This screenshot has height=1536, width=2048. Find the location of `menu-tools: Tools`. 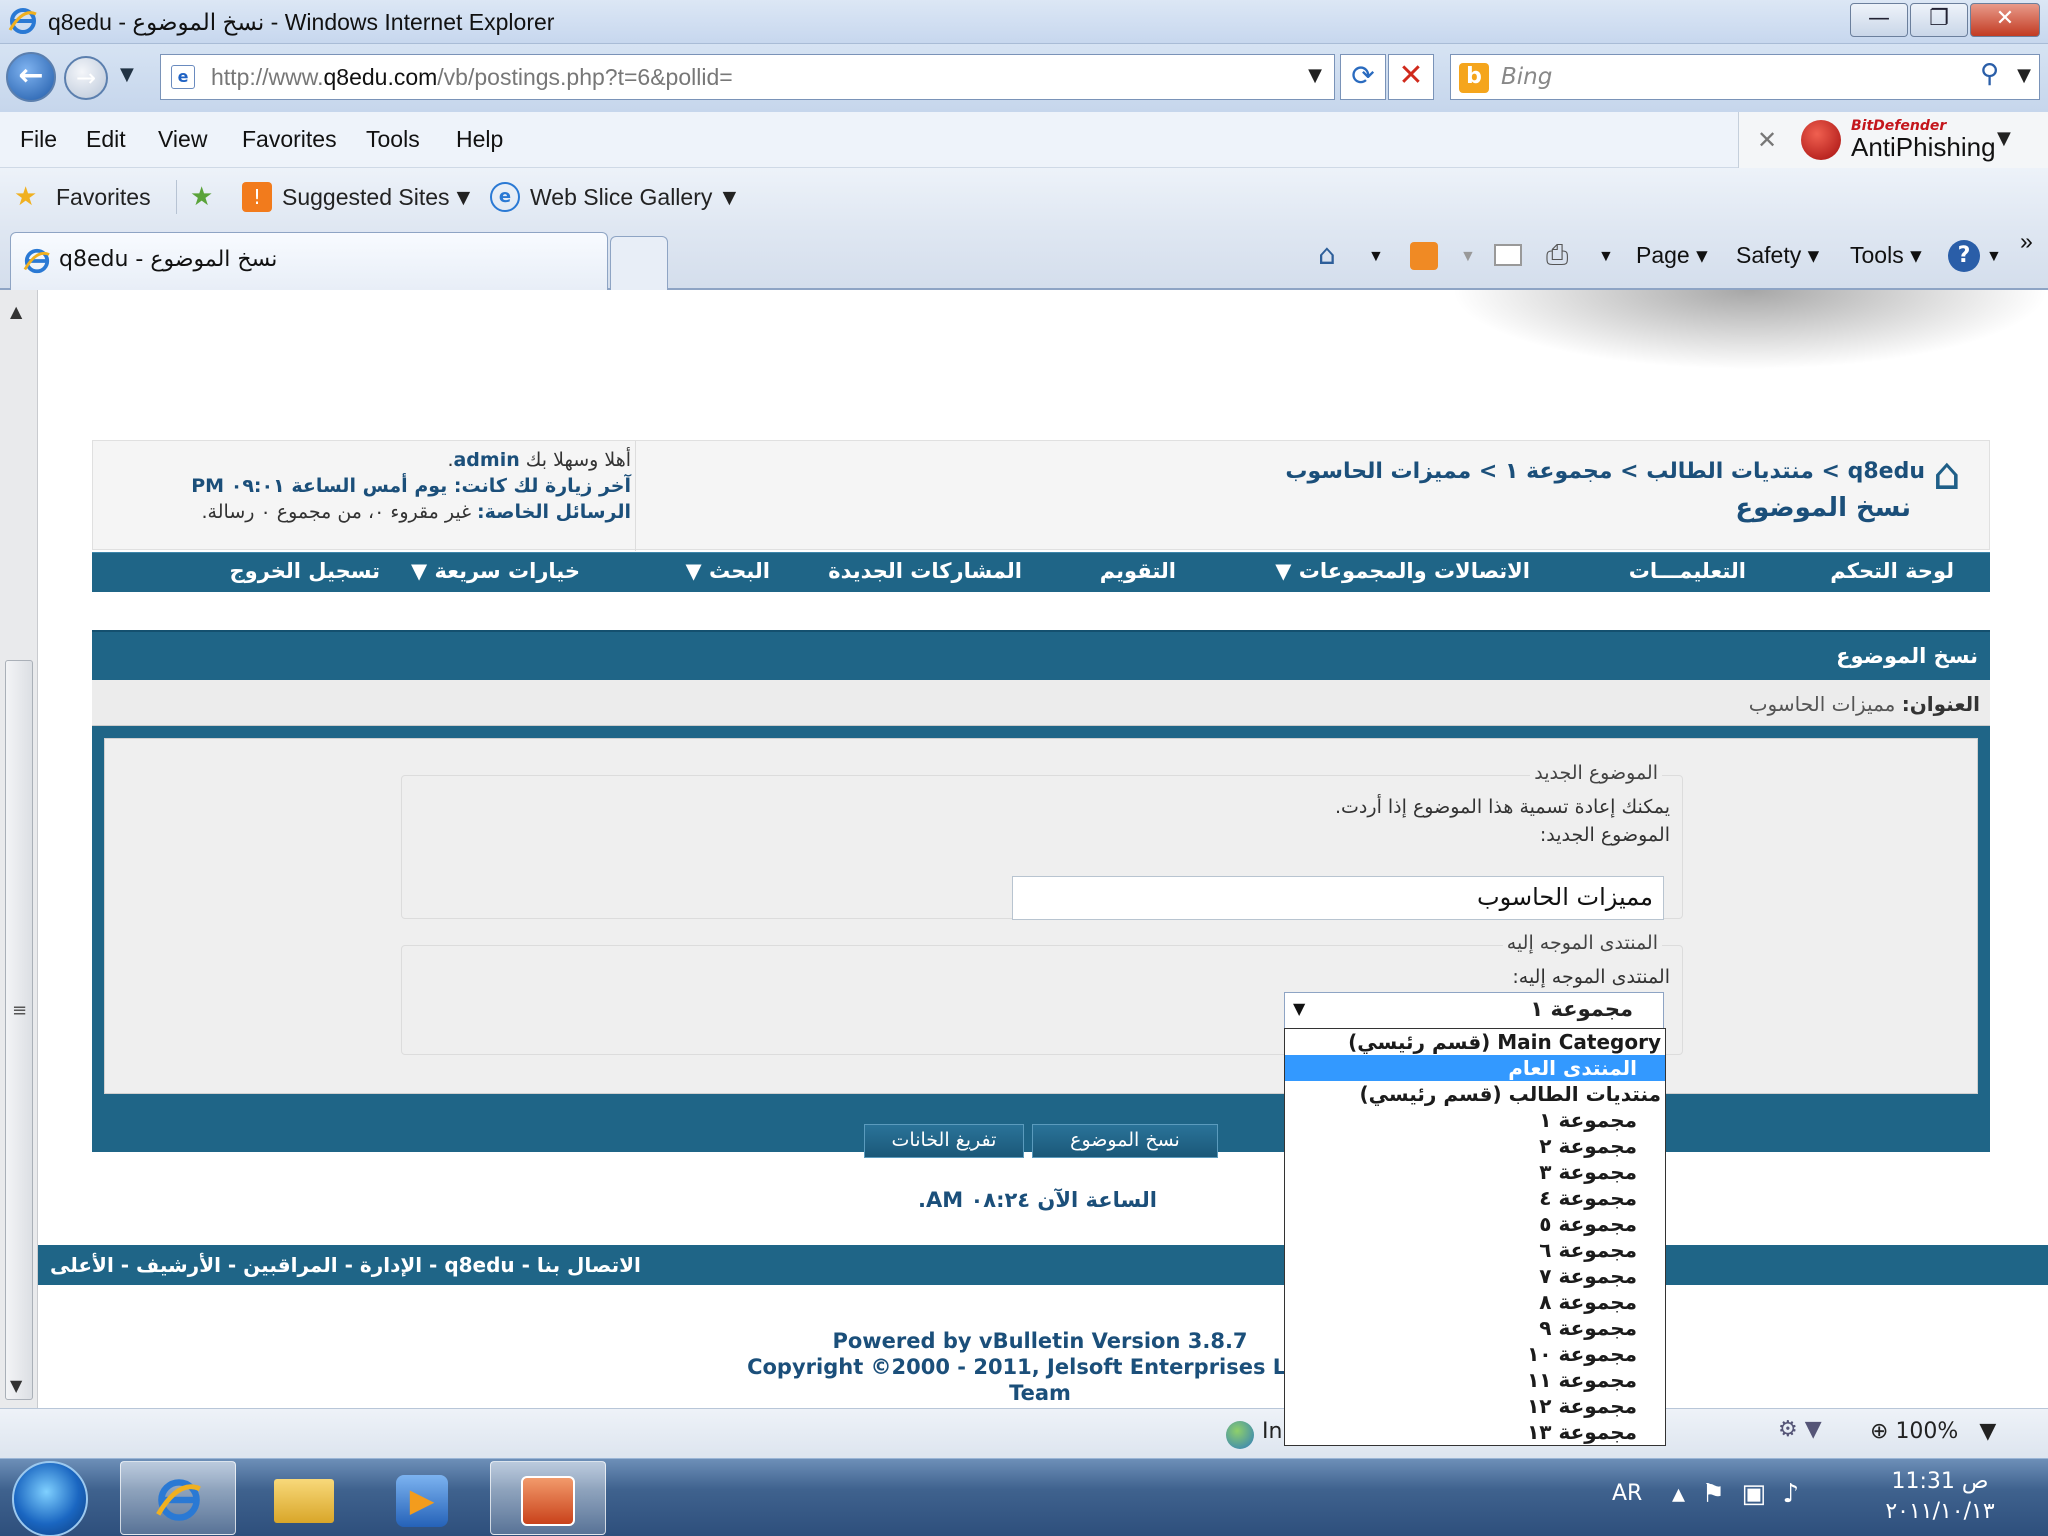

menu-tools: Tools is located at coordinates (393, 139).